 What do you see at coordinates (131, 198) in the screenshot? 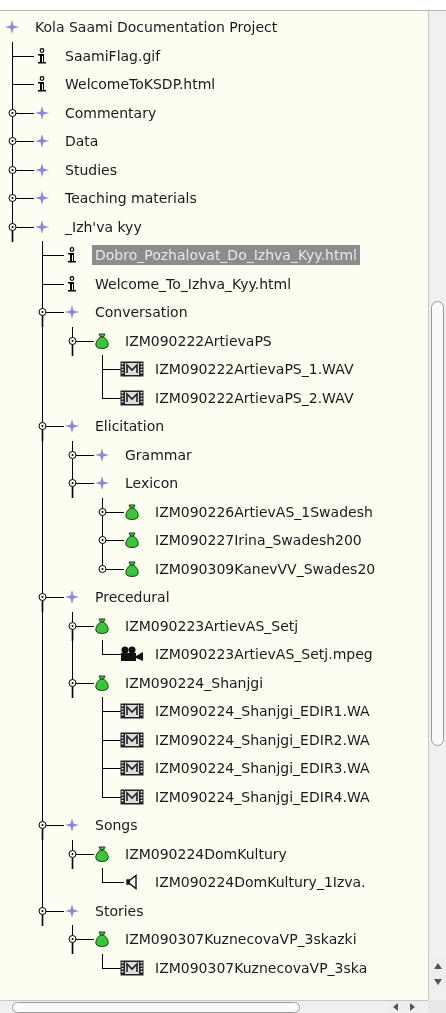
I see `tree-item: Teaching materials` at bounding box center [131, 198].